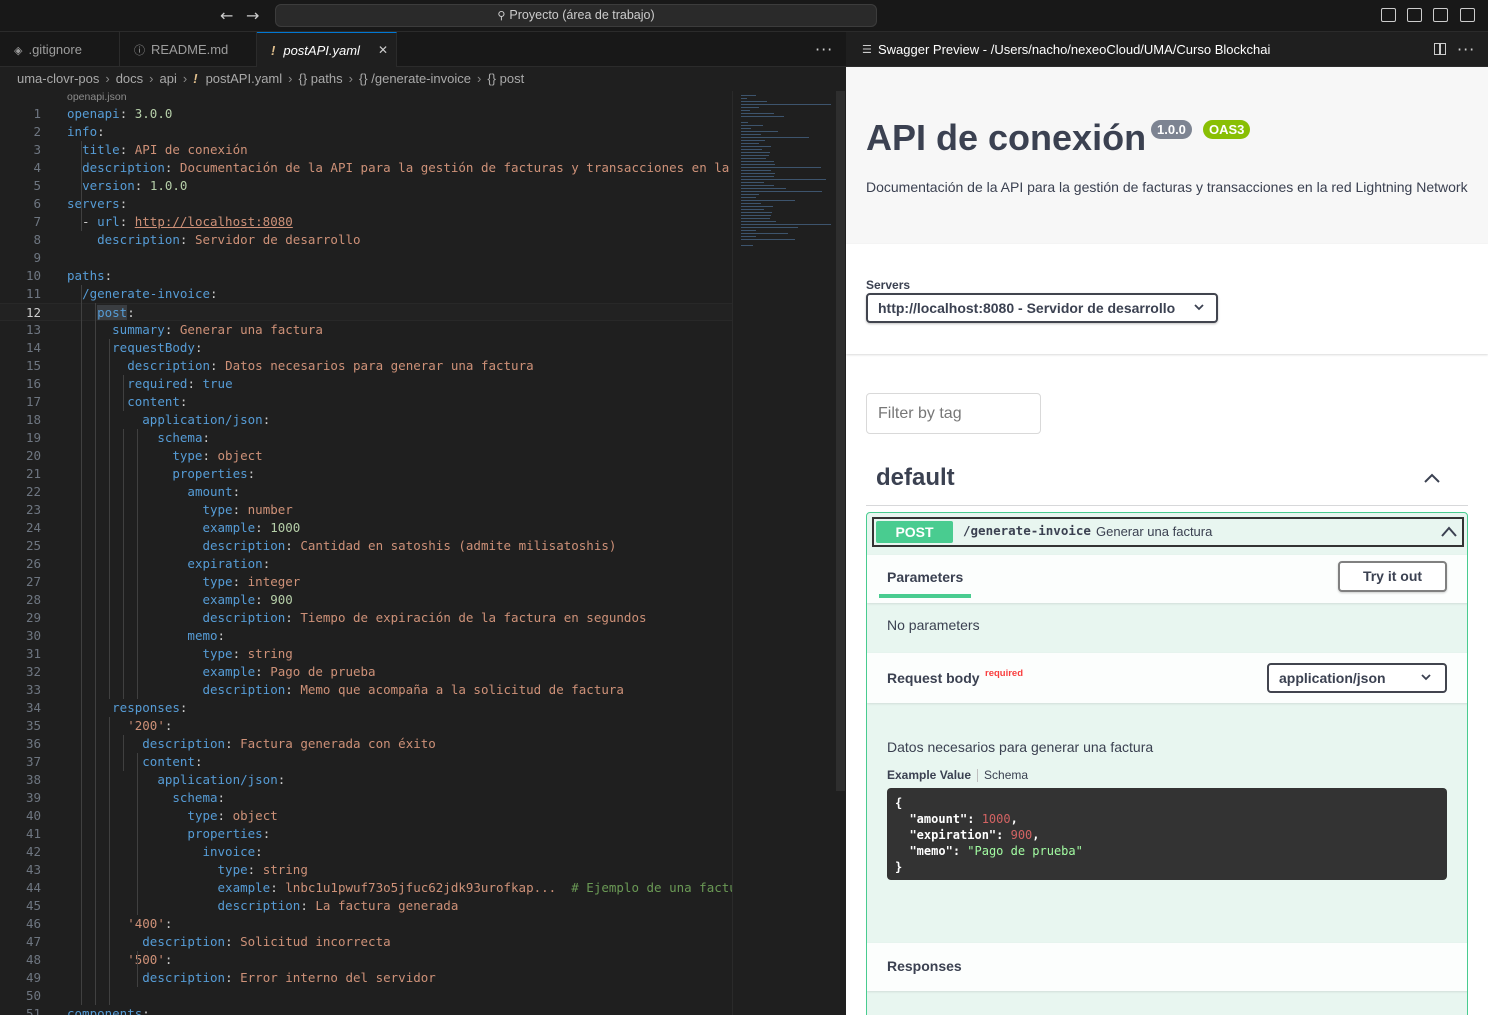  What do you see at coordinates (505, 78) in the screenshot?
I see `breadcrumb-item: {} post` at bounding box center [505, 78].